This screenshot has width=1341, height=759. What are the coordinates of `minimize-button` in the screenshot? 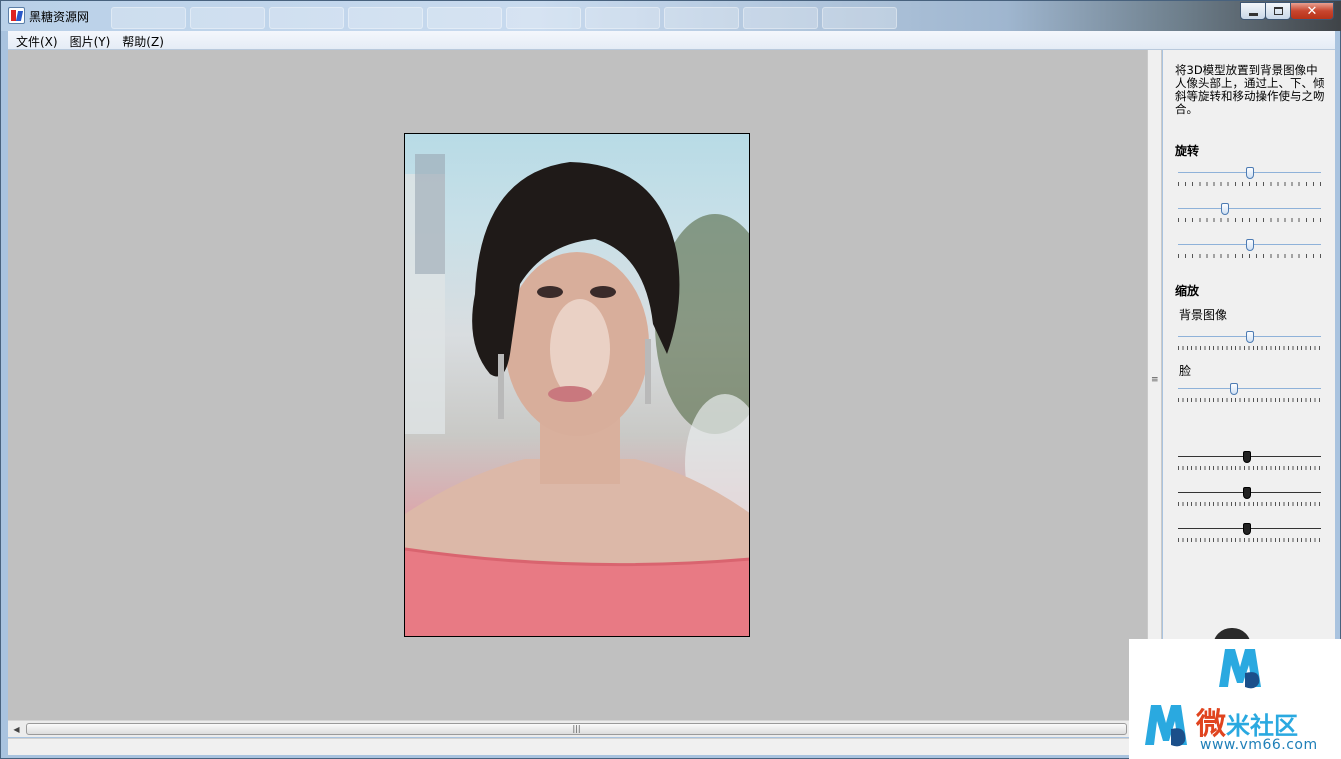 It's located at (1253, 11).